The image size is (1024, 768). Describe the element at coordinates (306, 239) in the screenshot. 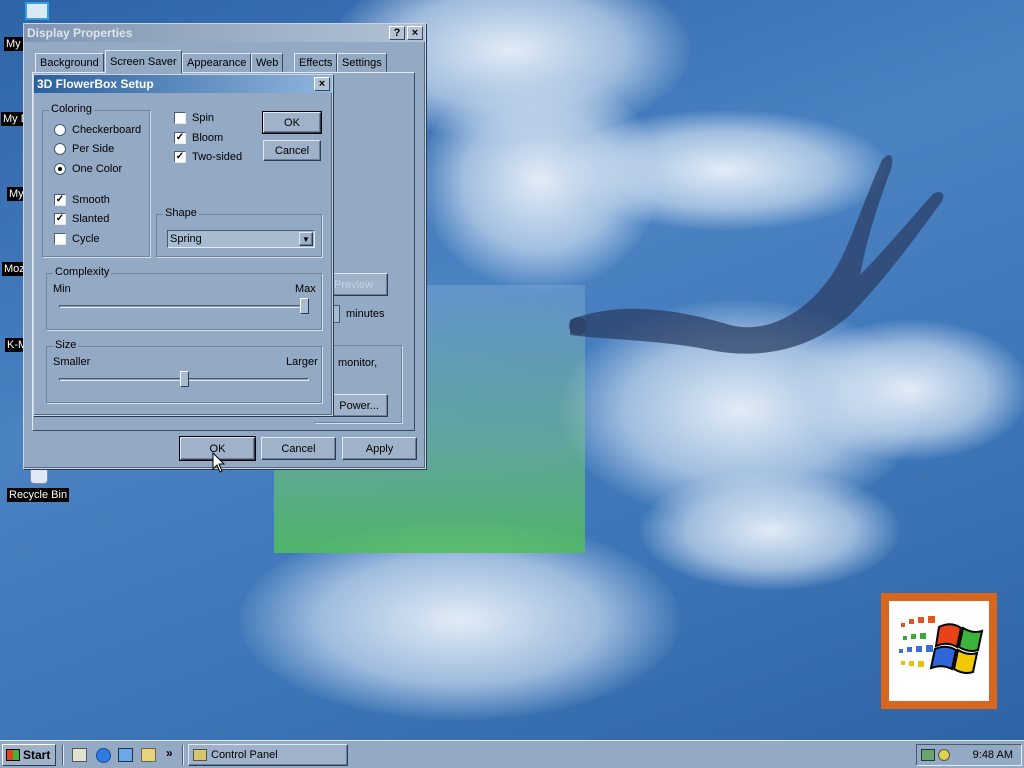

I see `chevron-down-icon: ▼` at that location.